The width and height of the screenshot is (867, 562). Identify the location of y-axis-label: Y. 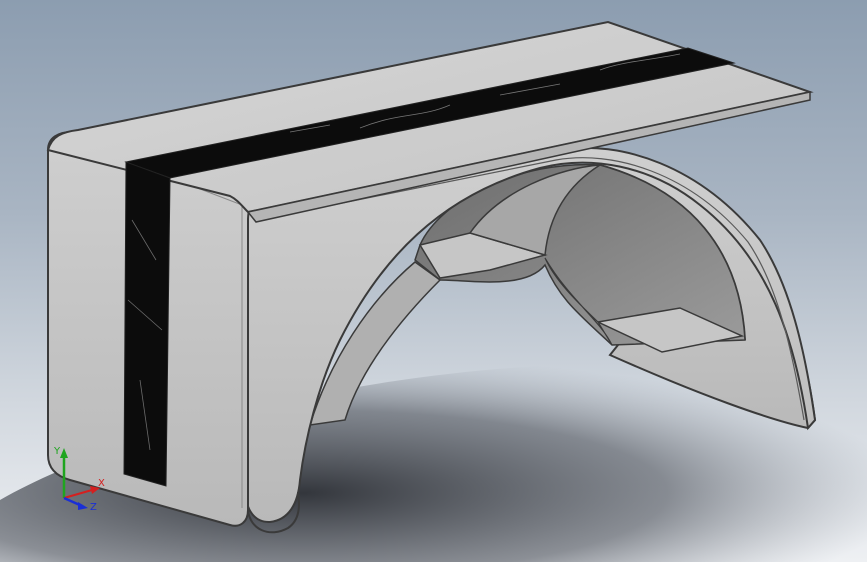
(57, 451).